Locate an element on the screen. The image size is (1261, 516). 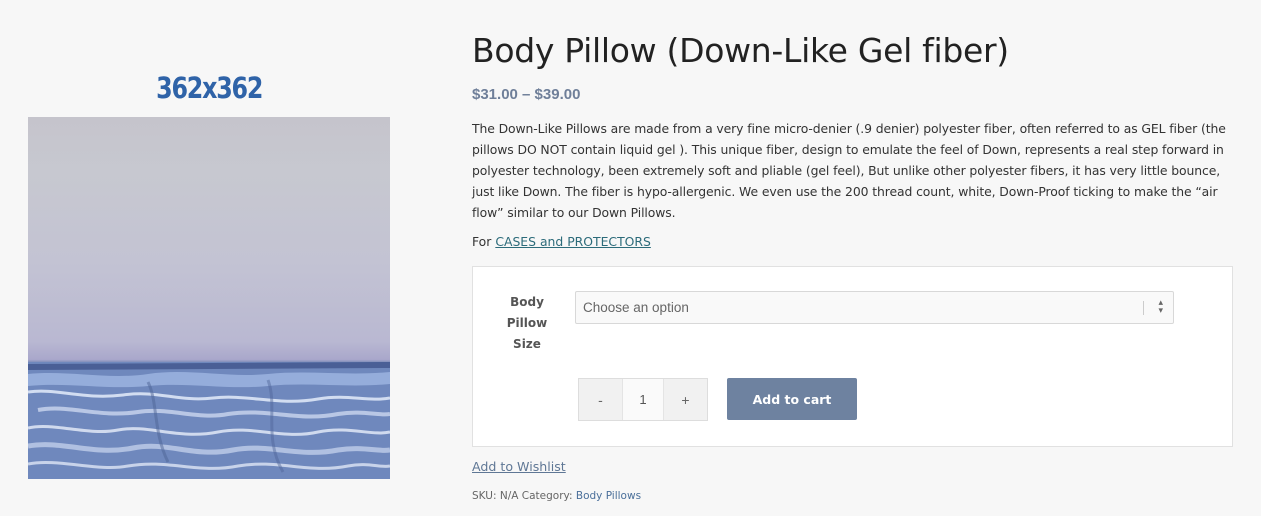
sku-label: SKU: is located at coordinates (484, 496).